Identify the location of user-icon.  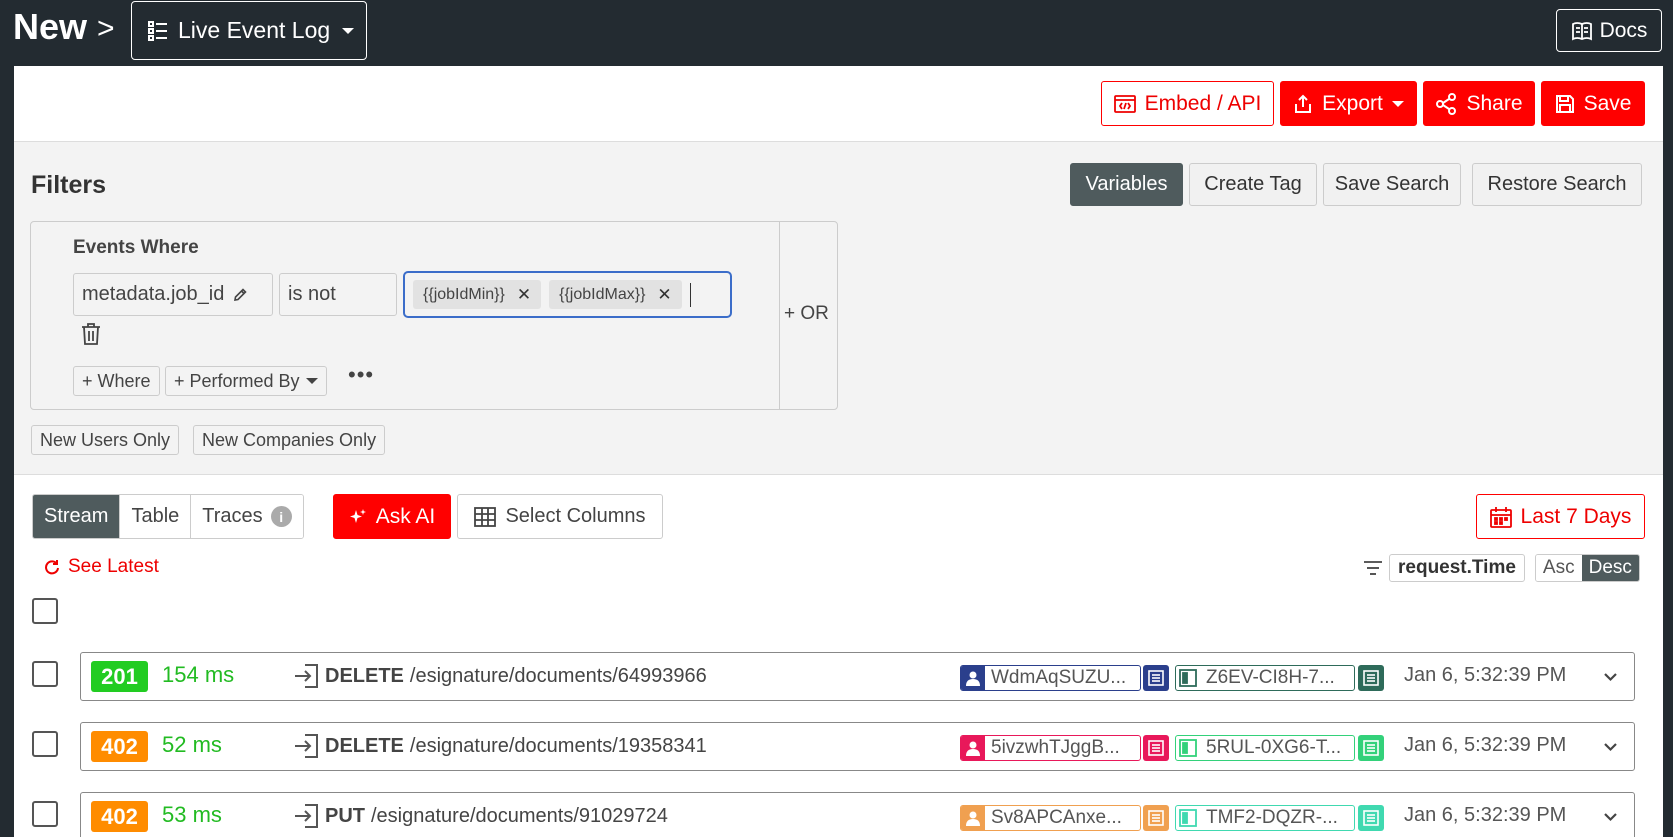
(973, 748).